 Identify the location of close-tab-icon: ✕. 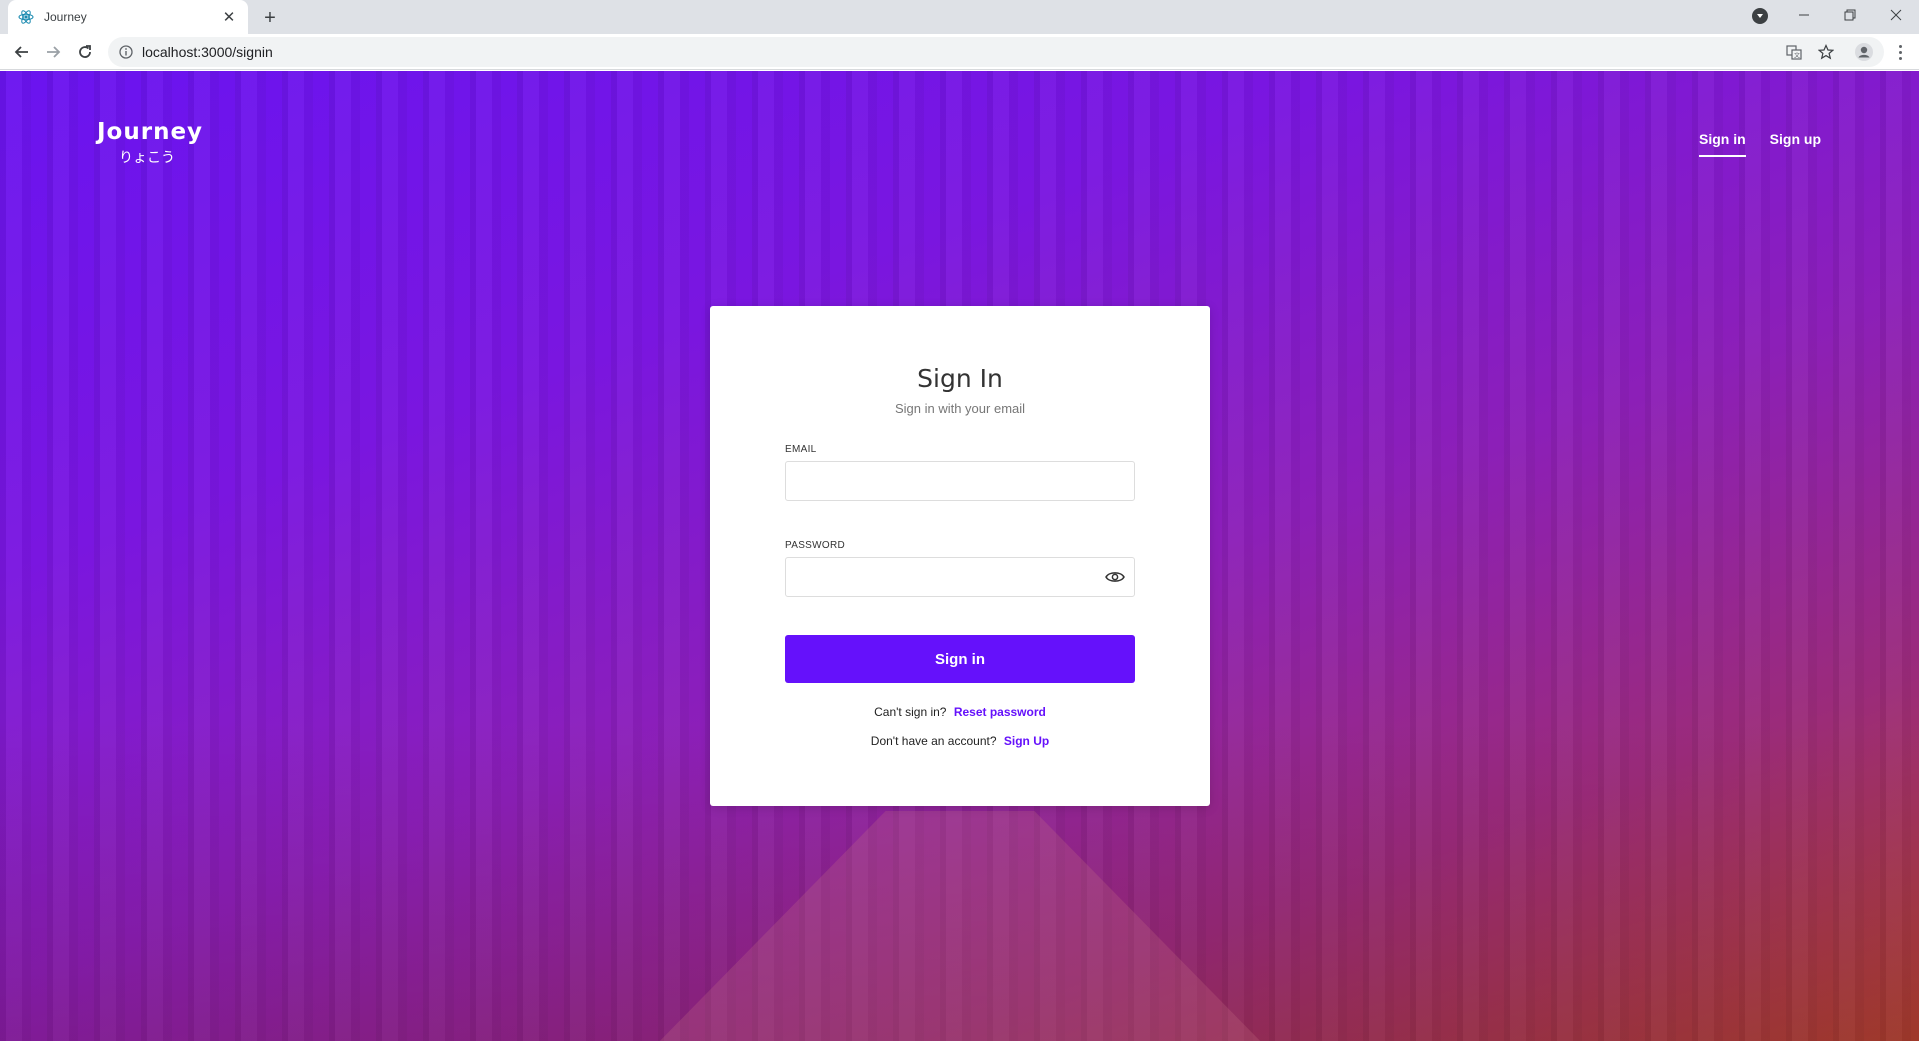
(229, 17).